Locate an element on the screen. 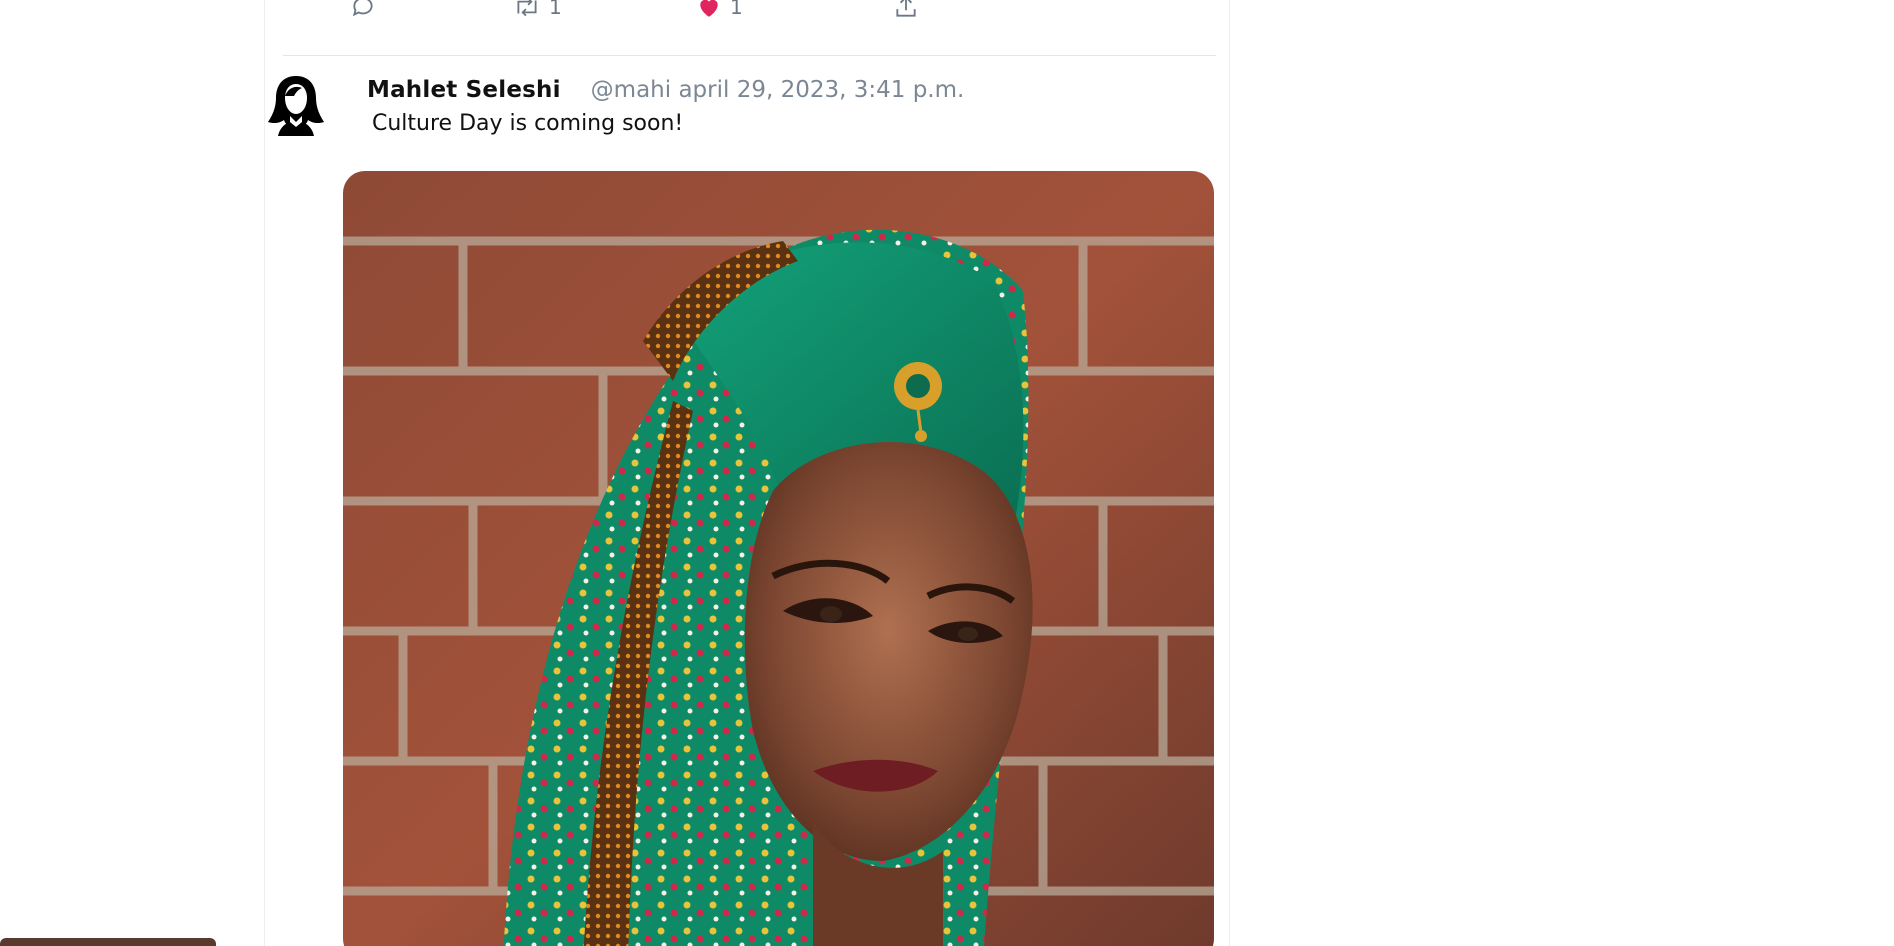 Image resolution: width=1894 pixels, height=946 pixels. like-button: 1 is located at coordinates (719, 10).